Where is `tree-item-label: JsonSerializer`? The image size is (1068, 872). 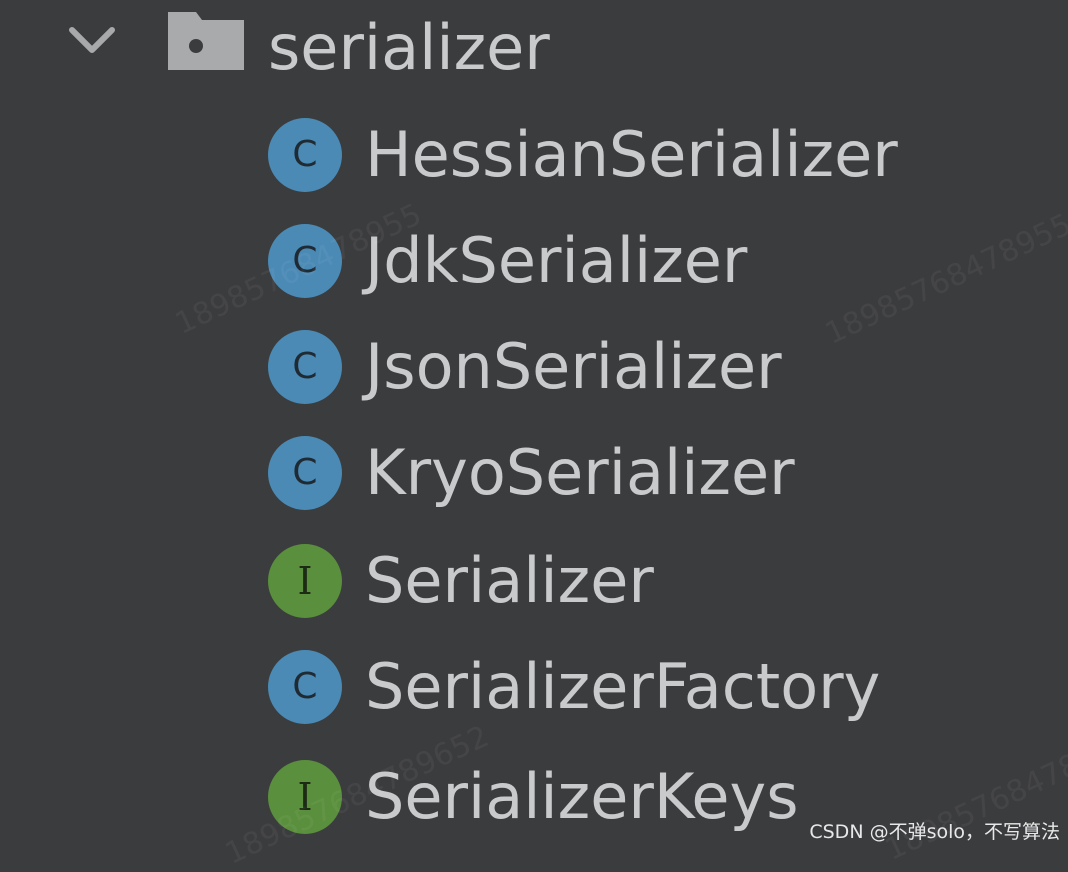 tree-item-label: JsonSerializer is located at coordinates (573, 366).